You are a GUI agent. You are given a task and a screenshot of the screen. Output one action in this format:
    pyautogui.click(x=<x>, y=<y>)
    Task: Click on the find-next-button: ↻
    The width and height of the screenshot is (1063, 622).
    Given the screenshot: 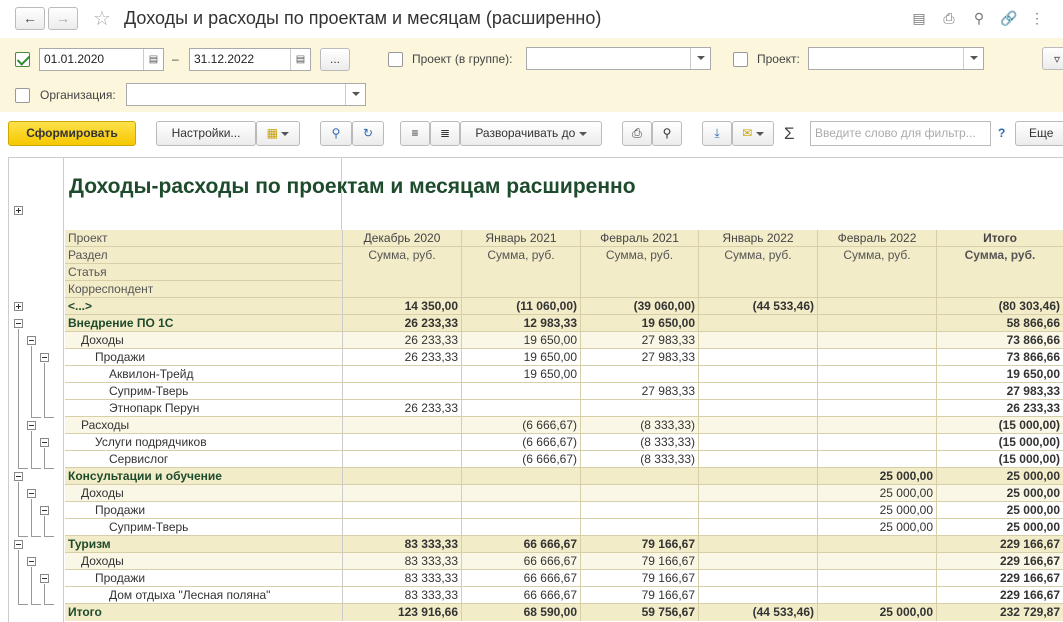 What is the action you would take?
    pyautogui.click(x=368, y=133)
    